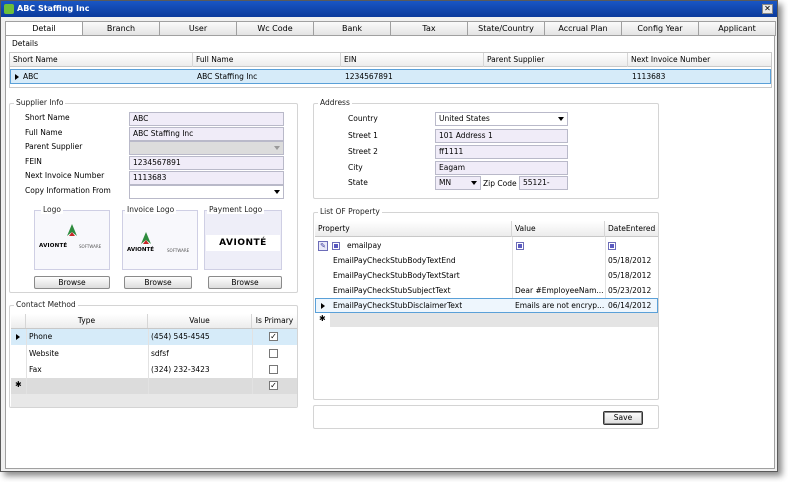  I want to click on property-name: emailpay, so click(364, 245).